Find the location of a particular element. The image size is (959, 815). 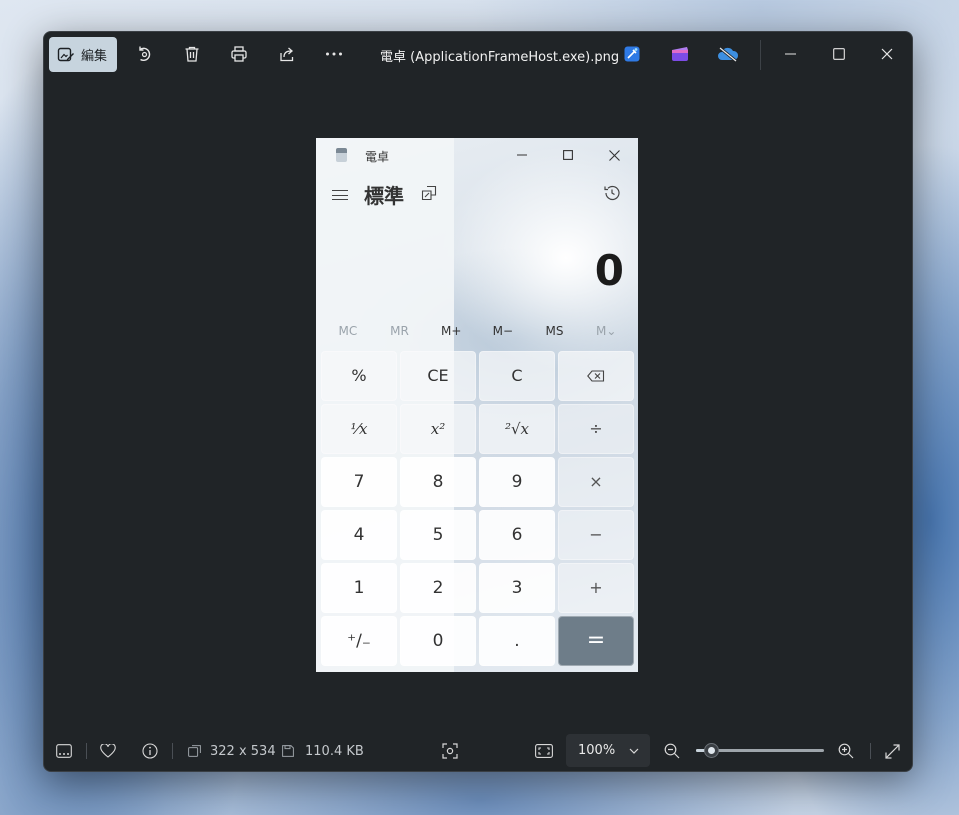

minus-key: − is located at coordinates (596, 535).